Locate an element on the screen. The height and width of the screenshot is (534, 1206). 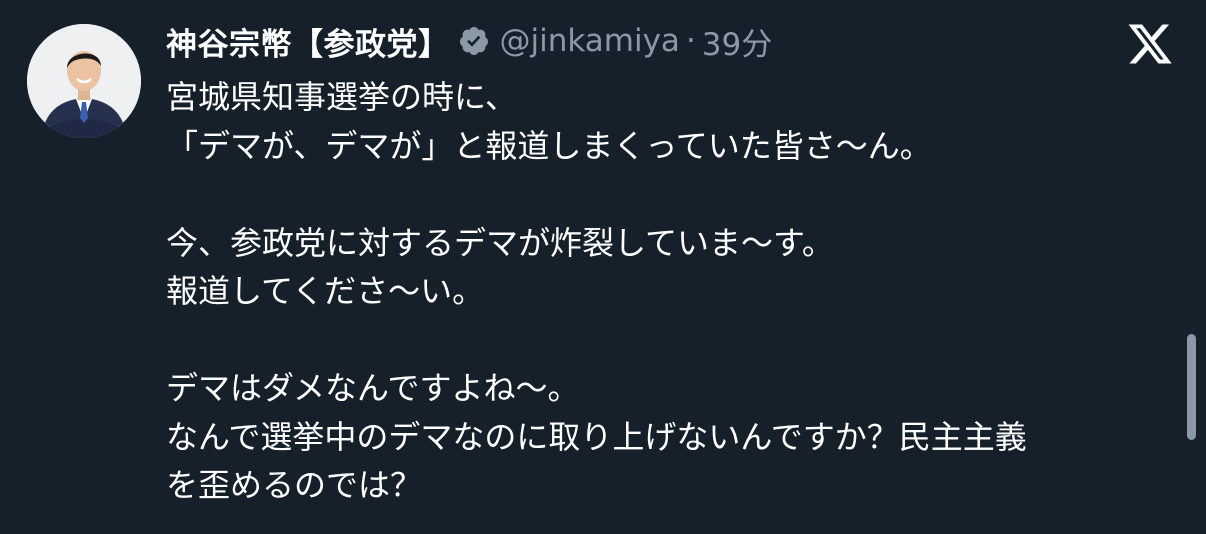
x-logo-icon is located at coordinates (1150, 44).